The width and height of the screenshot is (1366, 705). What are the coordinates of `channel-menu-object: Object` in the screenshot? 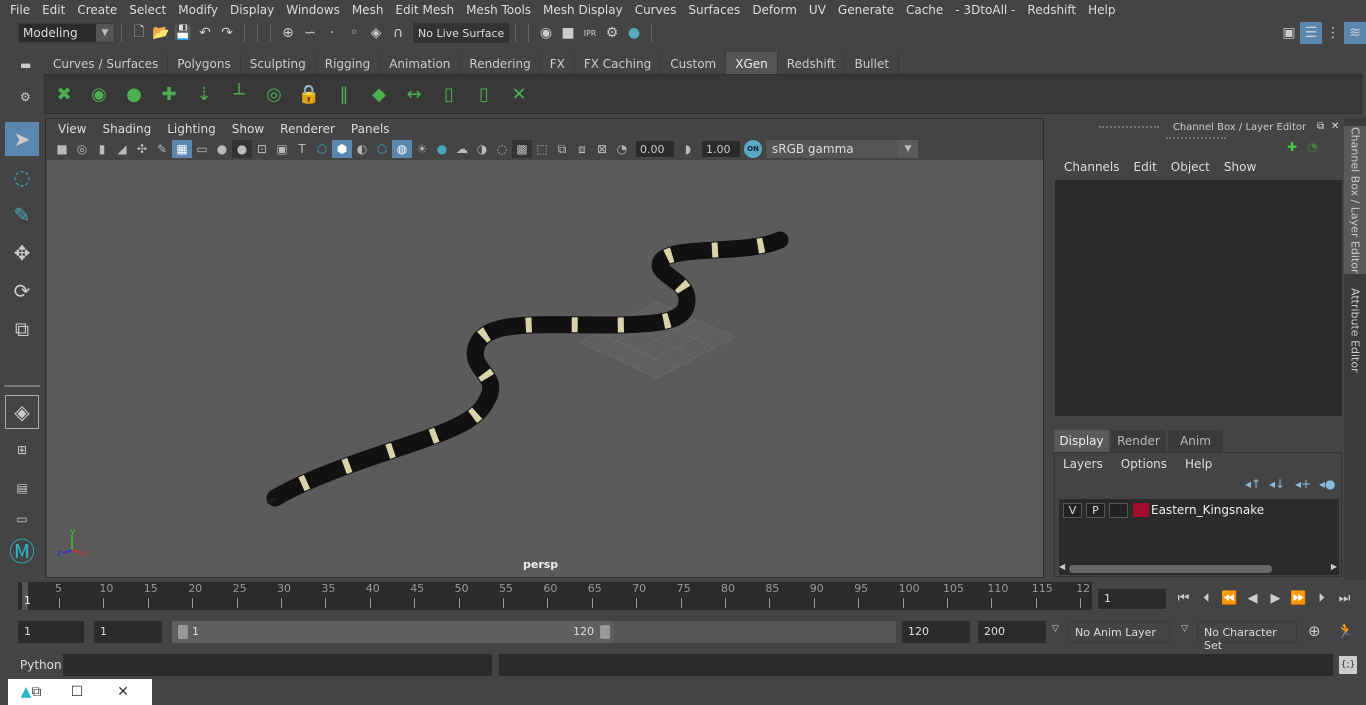 It's located at (1190, 167).